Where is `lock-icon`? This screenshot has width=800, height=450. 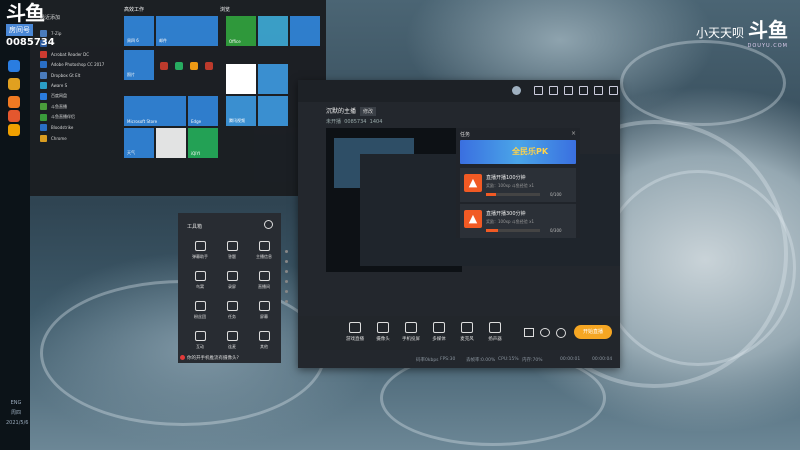 lock-icon is located at coordinates (553, 90).